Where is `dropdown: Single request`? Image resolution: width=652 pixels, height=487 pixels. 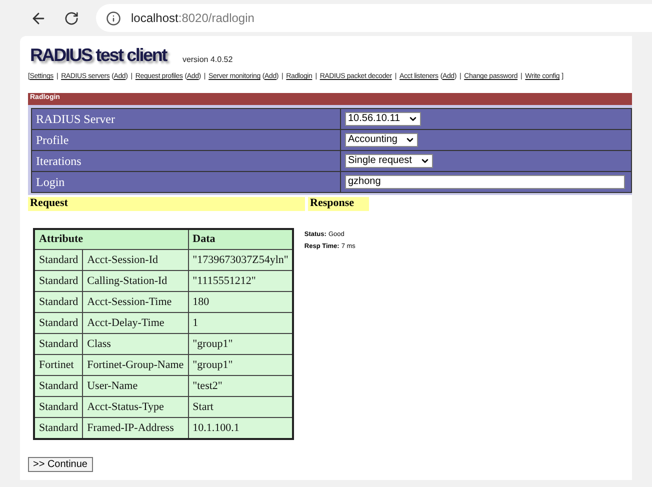
dropdown: Single request is located at coordinates (389, 161).